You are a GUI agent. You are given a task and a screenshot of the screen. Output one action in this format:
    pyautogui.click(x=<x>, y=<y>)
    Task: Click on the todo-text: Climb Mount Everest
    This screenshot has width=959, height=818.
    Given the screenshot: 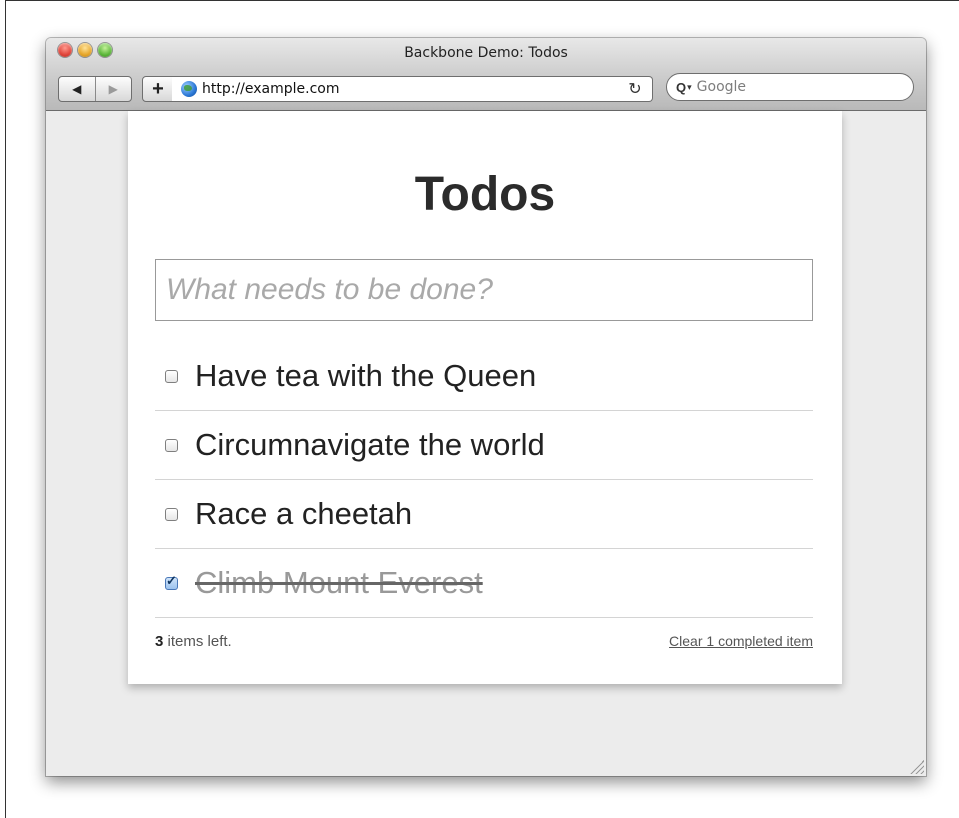 What is the action you would take?
    pyautogui.click(x=339, y=583)
    